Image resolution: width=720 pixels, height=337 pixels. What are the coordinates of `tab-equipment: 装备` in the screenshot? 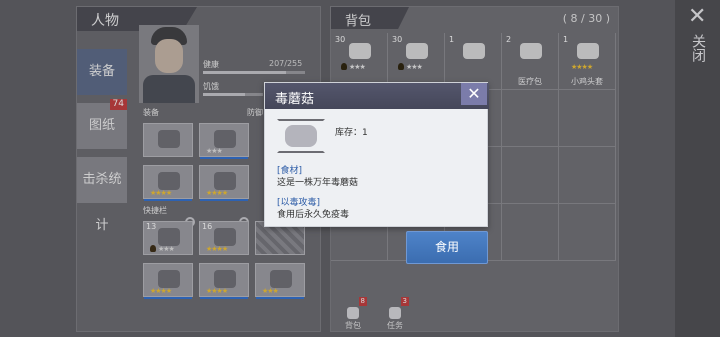 It's located at (102, 72).